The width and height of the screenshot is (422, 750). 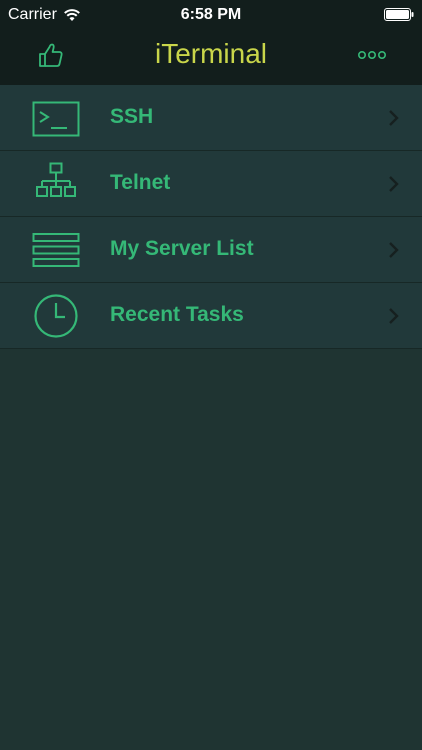 I want to click on menu-item-recent-tasks: Recent Tasks, so click(x=211, y=316).